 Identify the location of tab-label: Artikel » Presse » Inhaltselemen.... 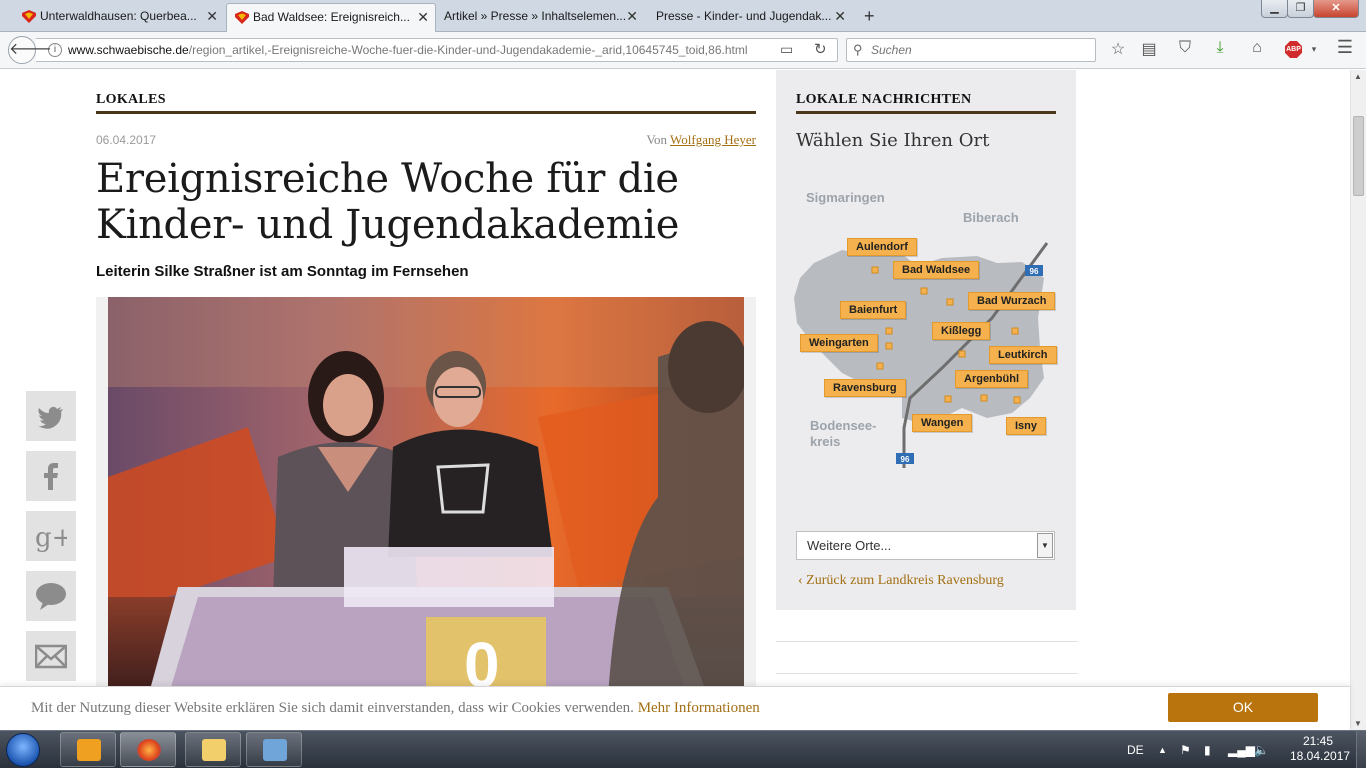
(535, 16).